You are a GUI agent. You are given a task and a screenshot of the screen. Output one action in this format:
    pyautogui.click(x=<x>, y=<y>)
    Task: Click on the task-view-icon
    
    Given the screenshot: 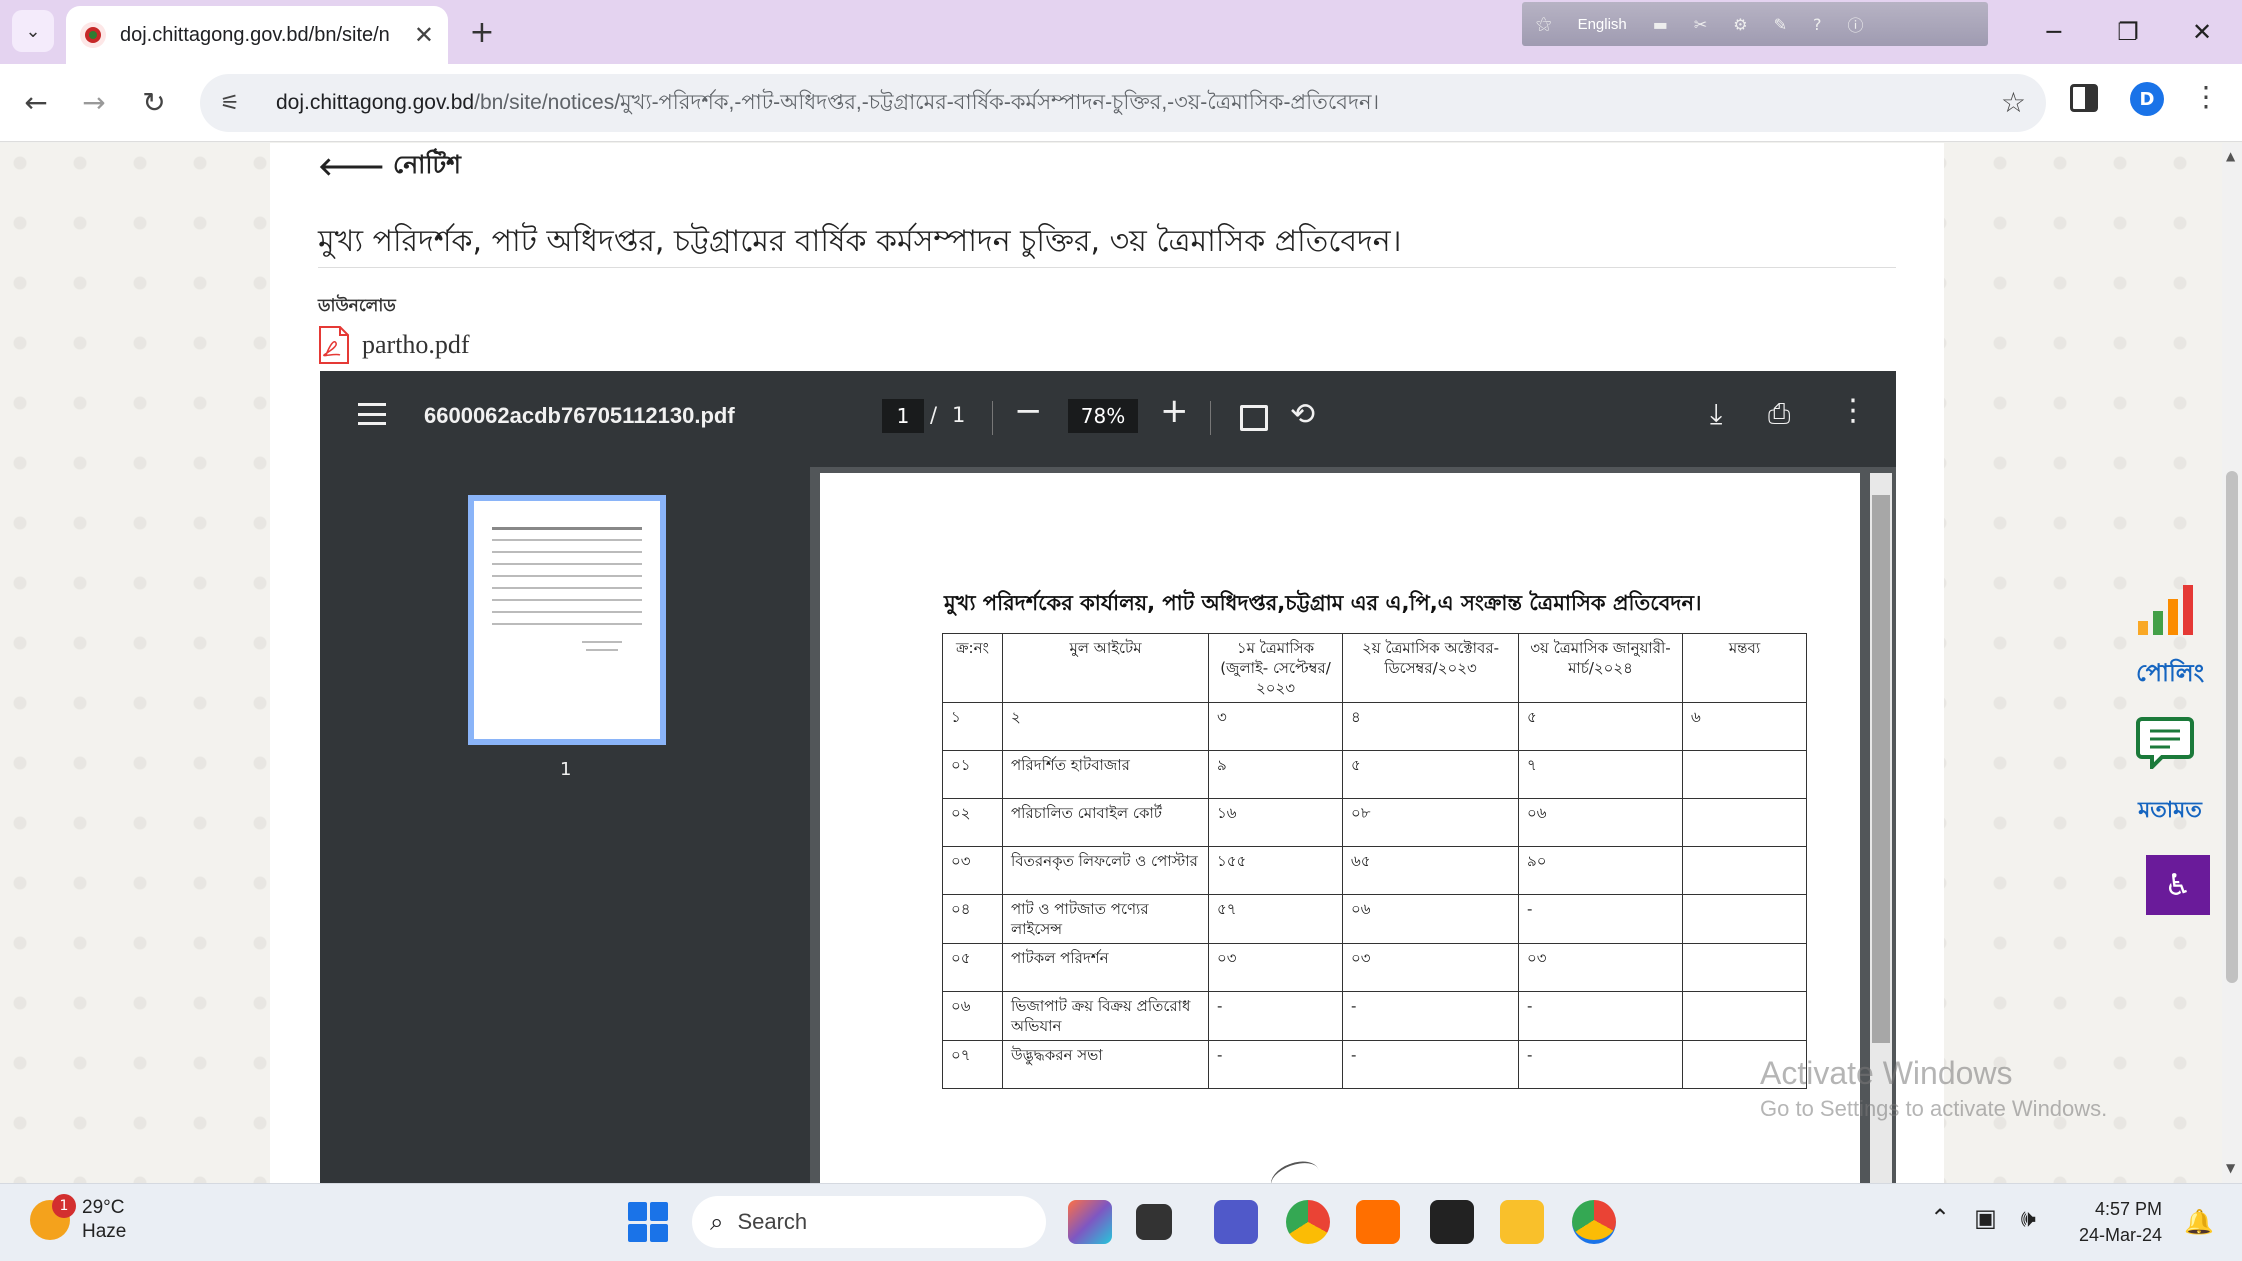 What is the action you would take?
    pyautogui.click(x=1154, y=1222)
    